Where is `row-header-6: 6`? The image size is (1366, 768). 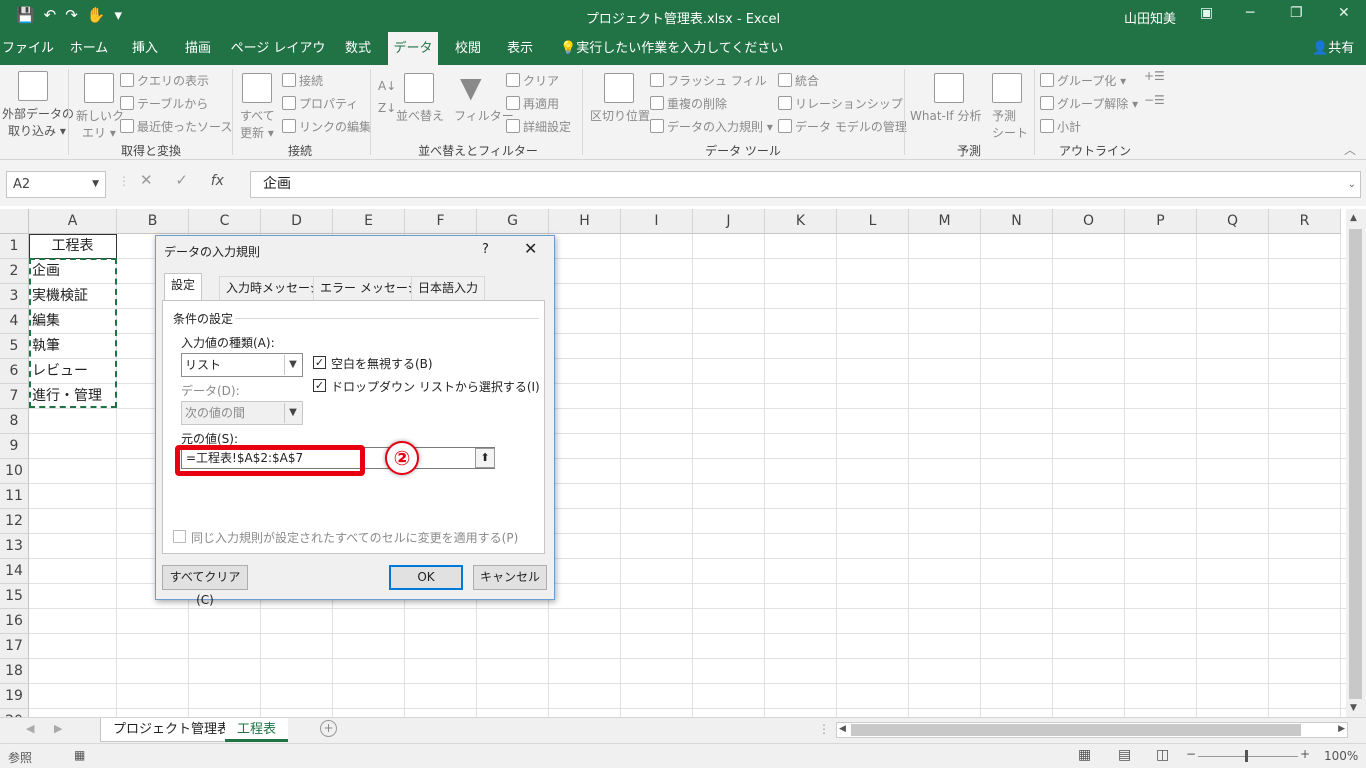 row-header-6: 6 is located at coordinates (14, 371).